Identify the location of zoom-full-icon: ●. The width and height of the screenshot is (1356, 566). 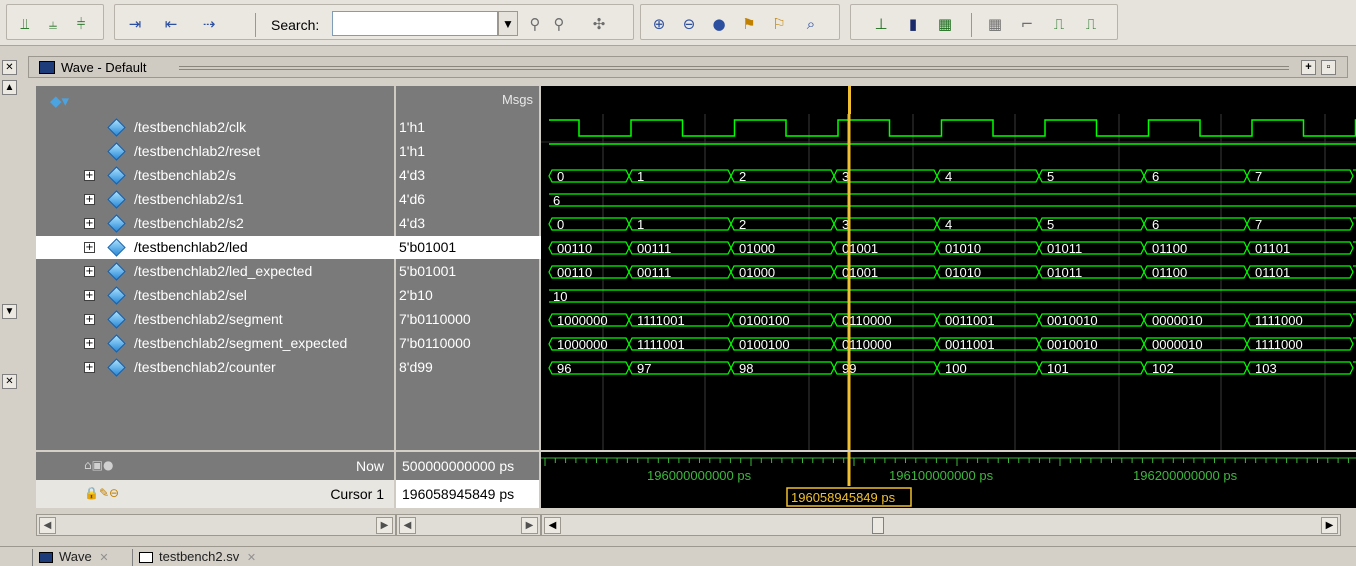
(719, 24).